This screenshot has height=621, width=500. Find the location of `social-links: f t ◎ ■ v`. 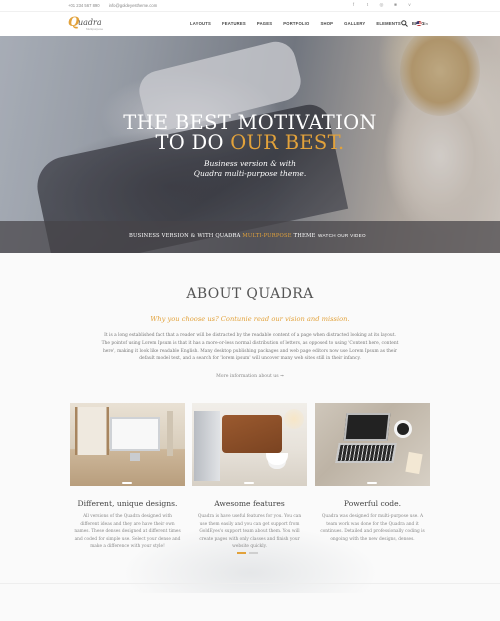

social-links: f t ◎ ■ v is located at coordinates (381, 4).